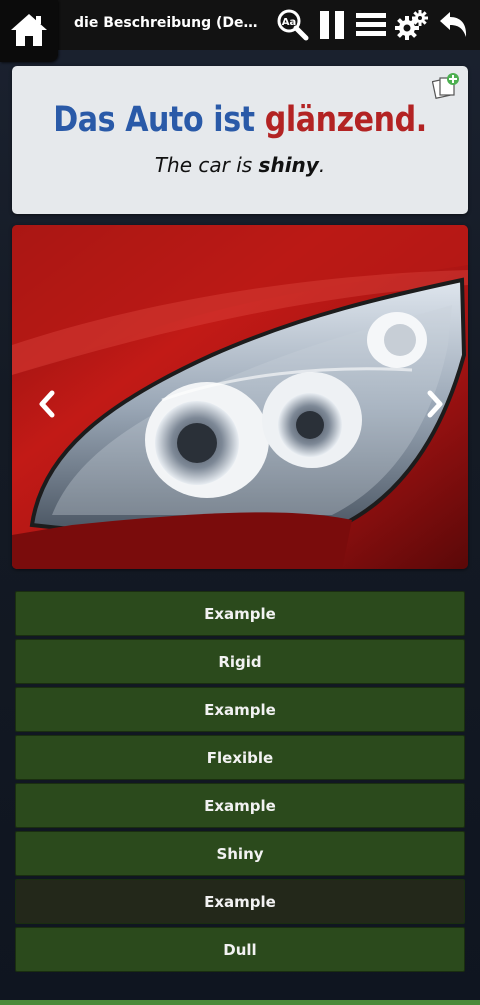 Image resolution: width=480 pixels, height=1005 pixels. I want to click on menu-icon, so click(371, 25).